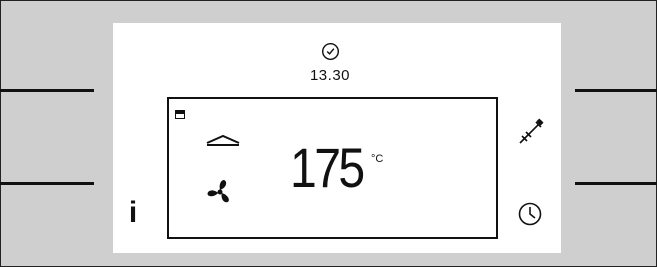  I want to click on clock-time: 13.30, so click(330, 75).